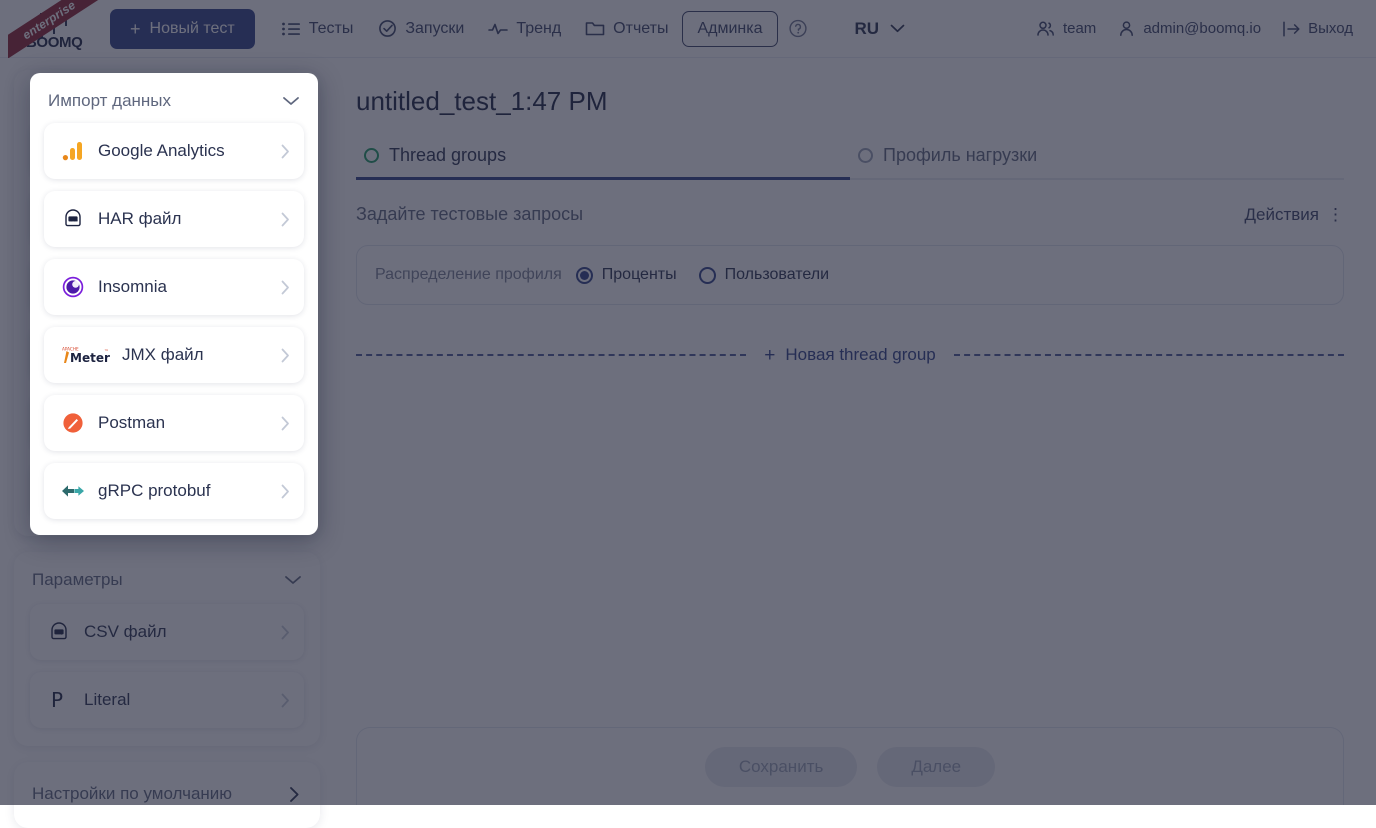 The image size is (1376, 828). Describe the element at coordinates (291, 101) in the screenshot. I see `chevron-down-icon` at that location.